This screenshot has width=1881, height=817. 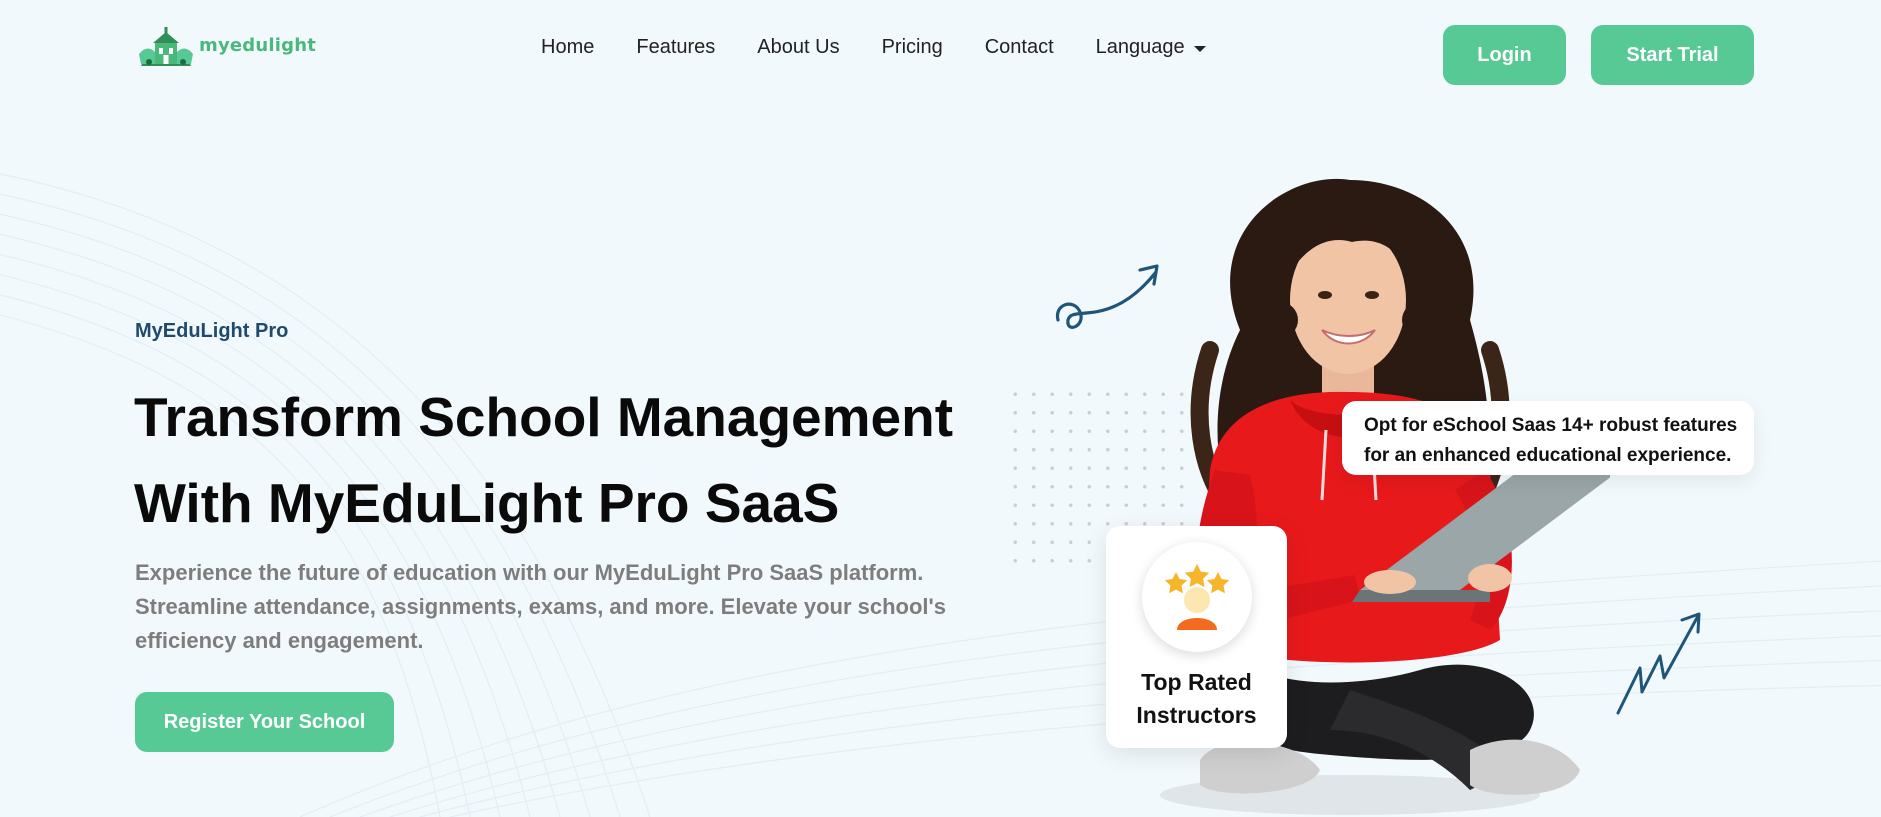 I want to click on nav-about-us: About Us, so click(x=798, y=47).